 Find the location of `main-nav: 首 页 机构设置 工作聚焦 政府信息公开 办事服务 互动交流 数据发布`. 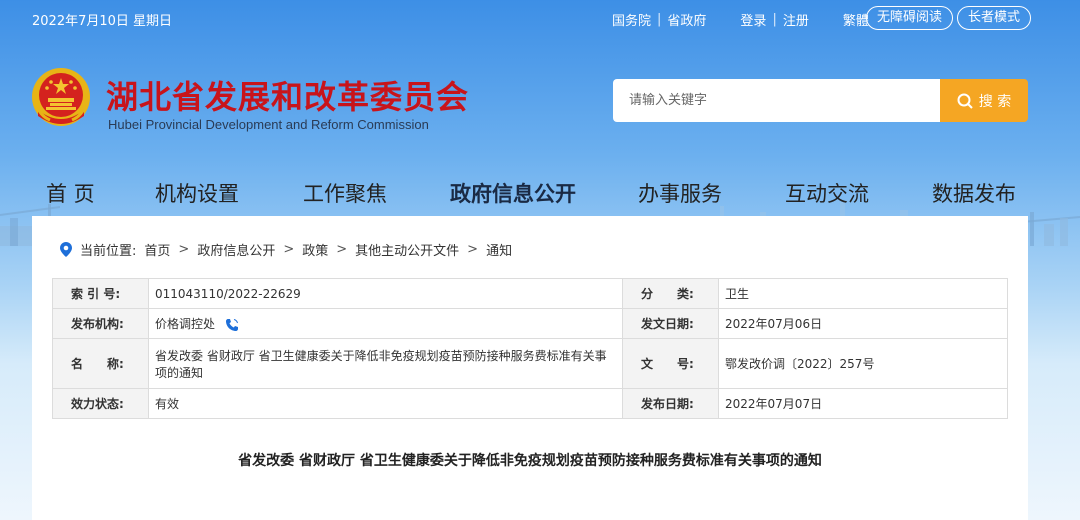

main-nav: 首 页 机构设置 工作聚焦 政府信息公开 办事服务 互动交流 数据发布 is located at coordinates (540, 193).